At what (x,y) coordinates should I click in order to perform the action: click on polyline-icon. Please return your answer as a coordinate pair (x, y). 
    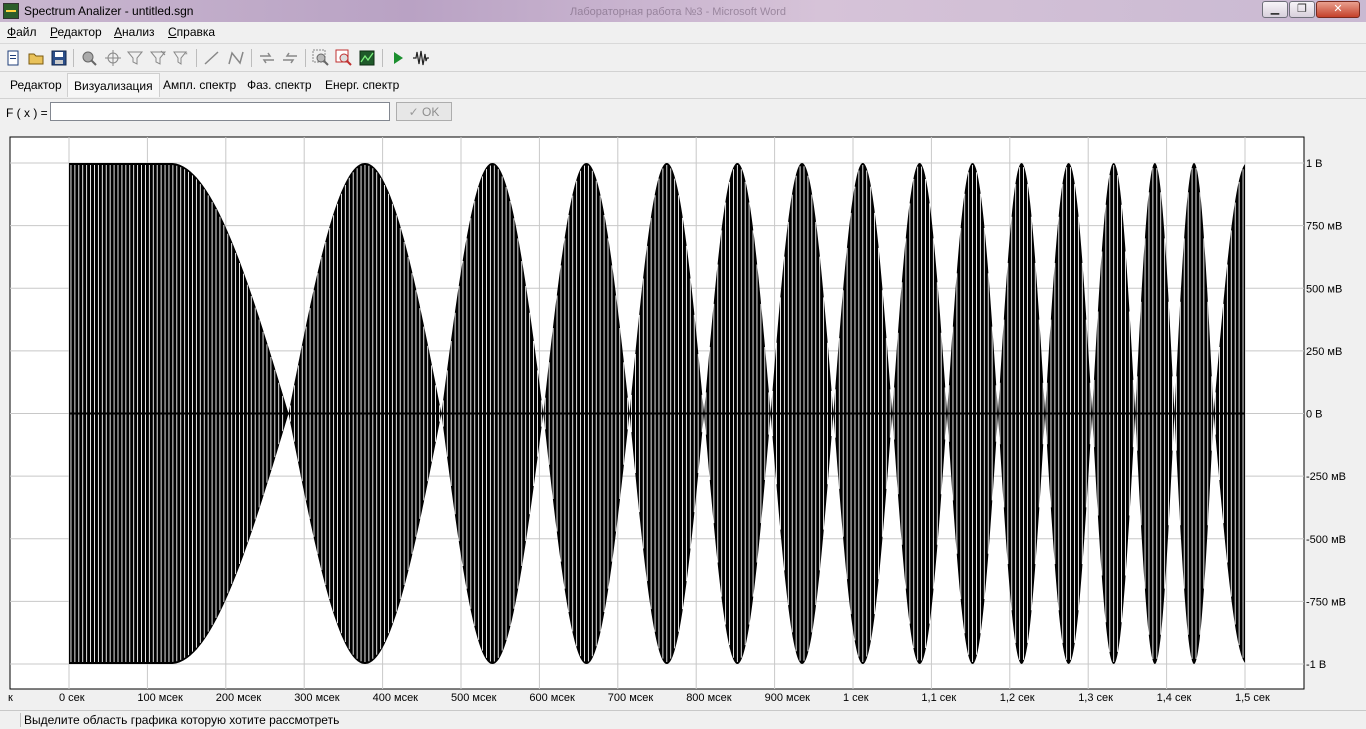
    Looking at the image, I should click on (236, 58).